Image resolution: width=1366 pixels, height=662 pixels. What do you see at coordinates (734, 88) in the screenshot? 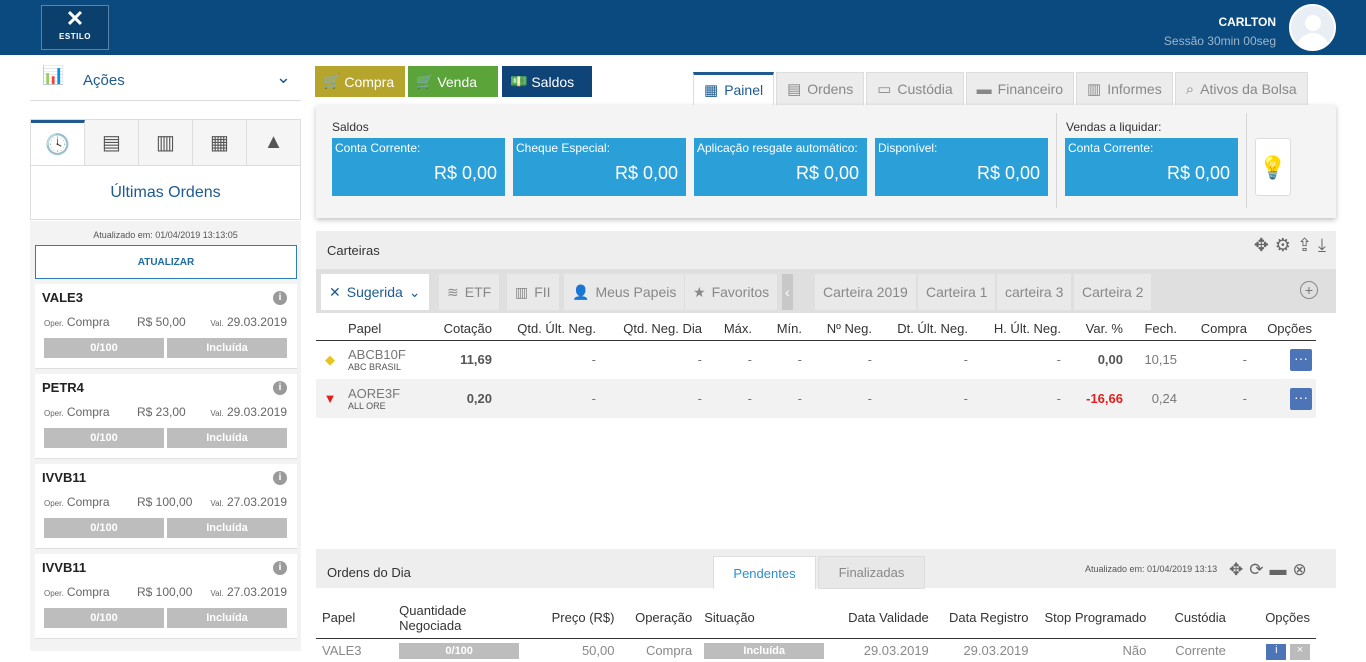
I see `tab-painel: ▦ Painel` at bounding box center [734, 88].